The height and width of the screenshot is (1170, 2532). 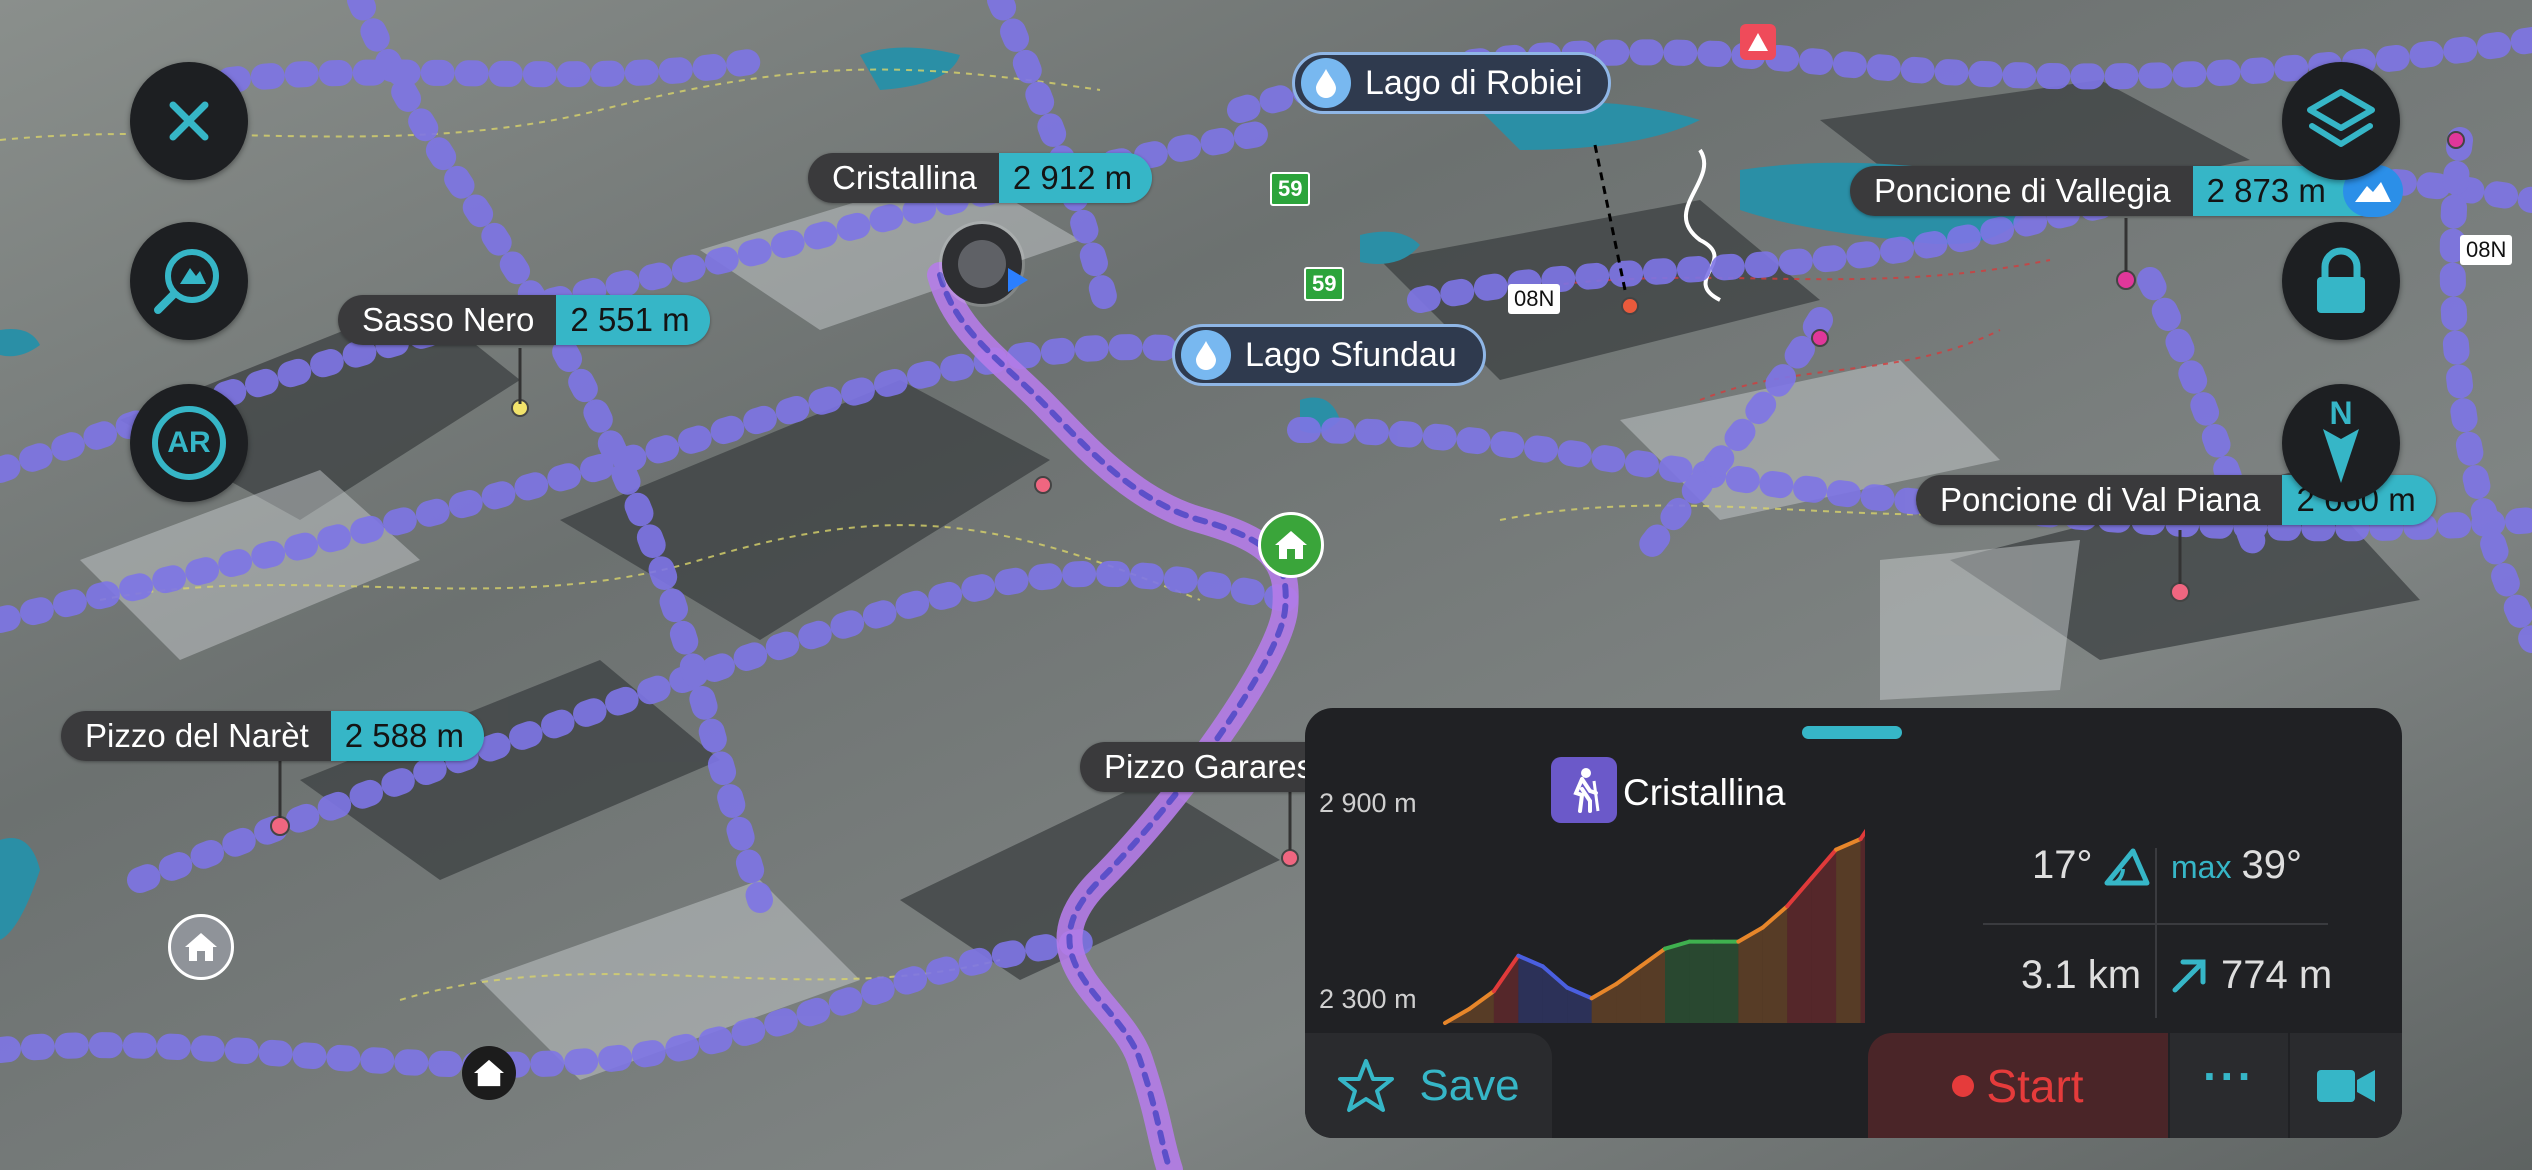 I want to click on peak-finder-button, so click(x=189, y=281).